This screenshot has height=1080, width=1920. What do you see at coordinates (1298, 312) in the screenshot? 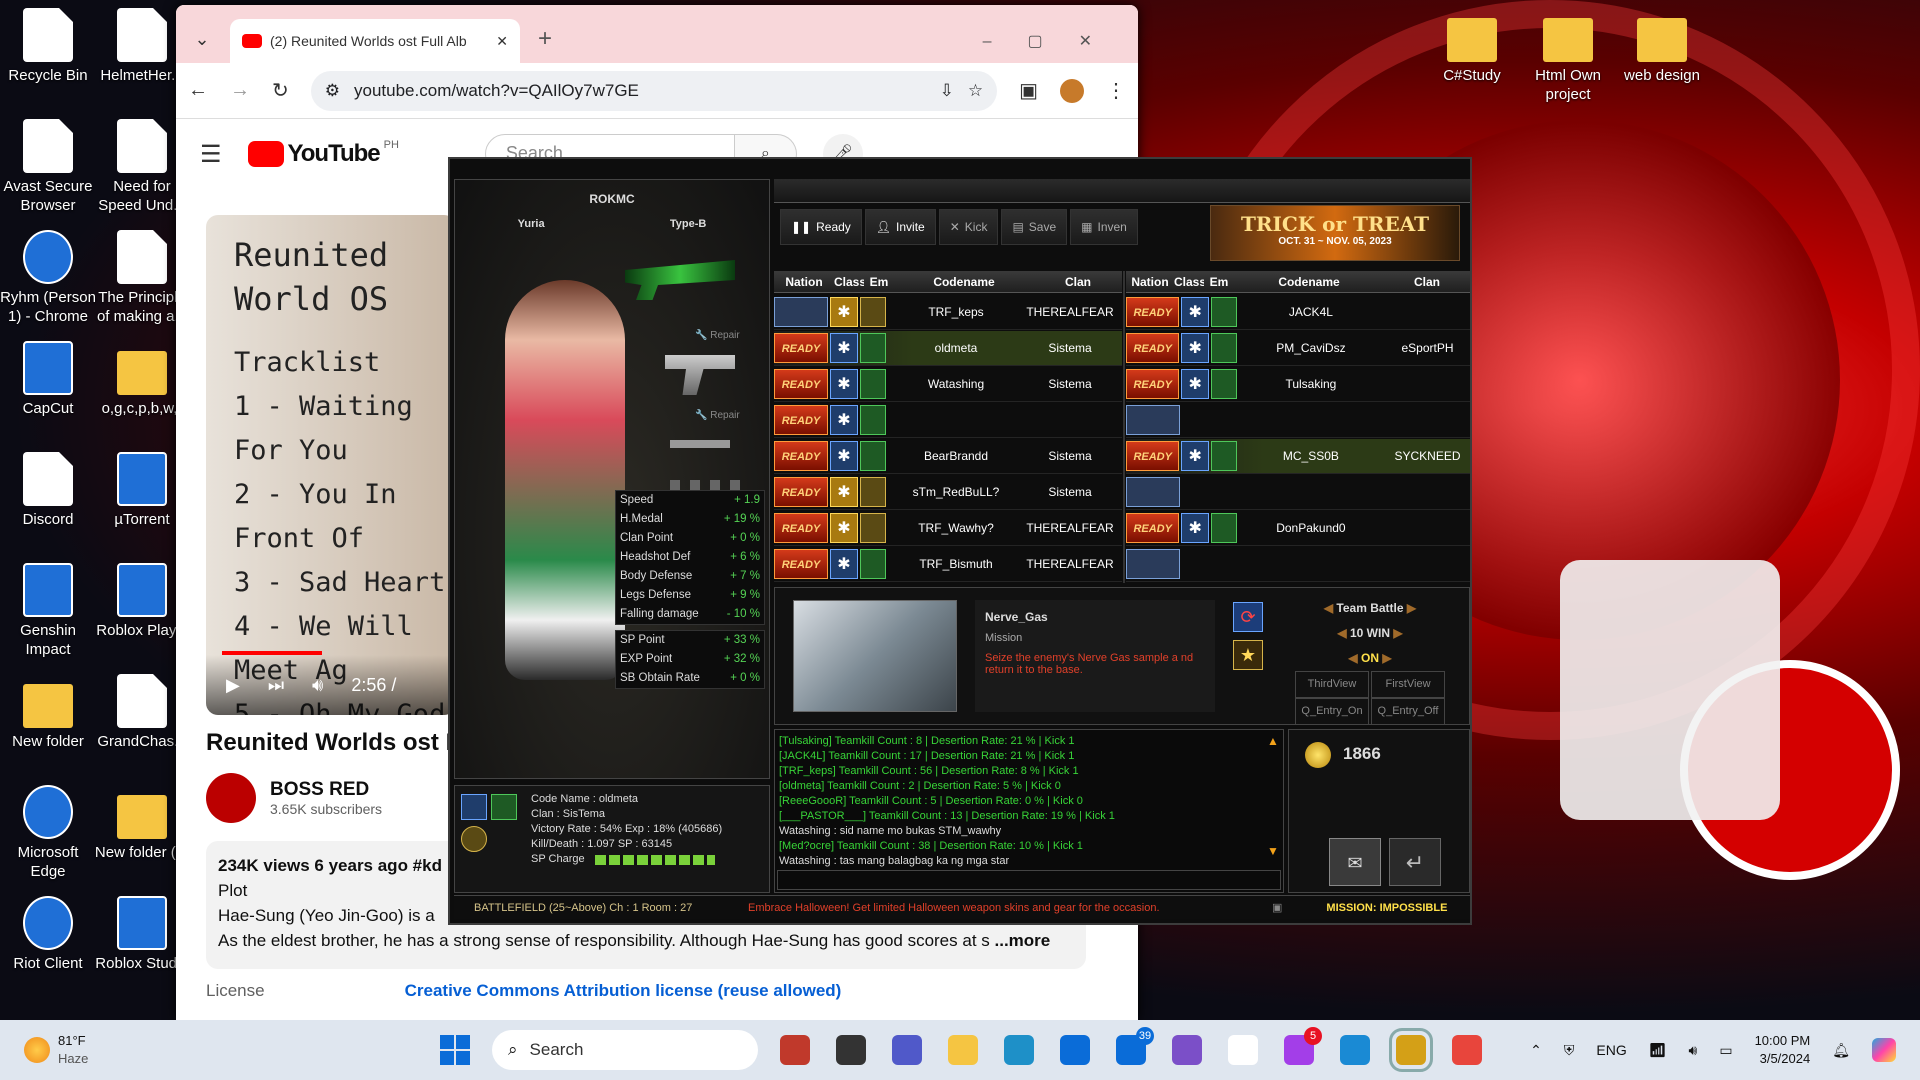
I see `player-slot: READY ✱ JACK4L` at bounding box center [1298, 312].